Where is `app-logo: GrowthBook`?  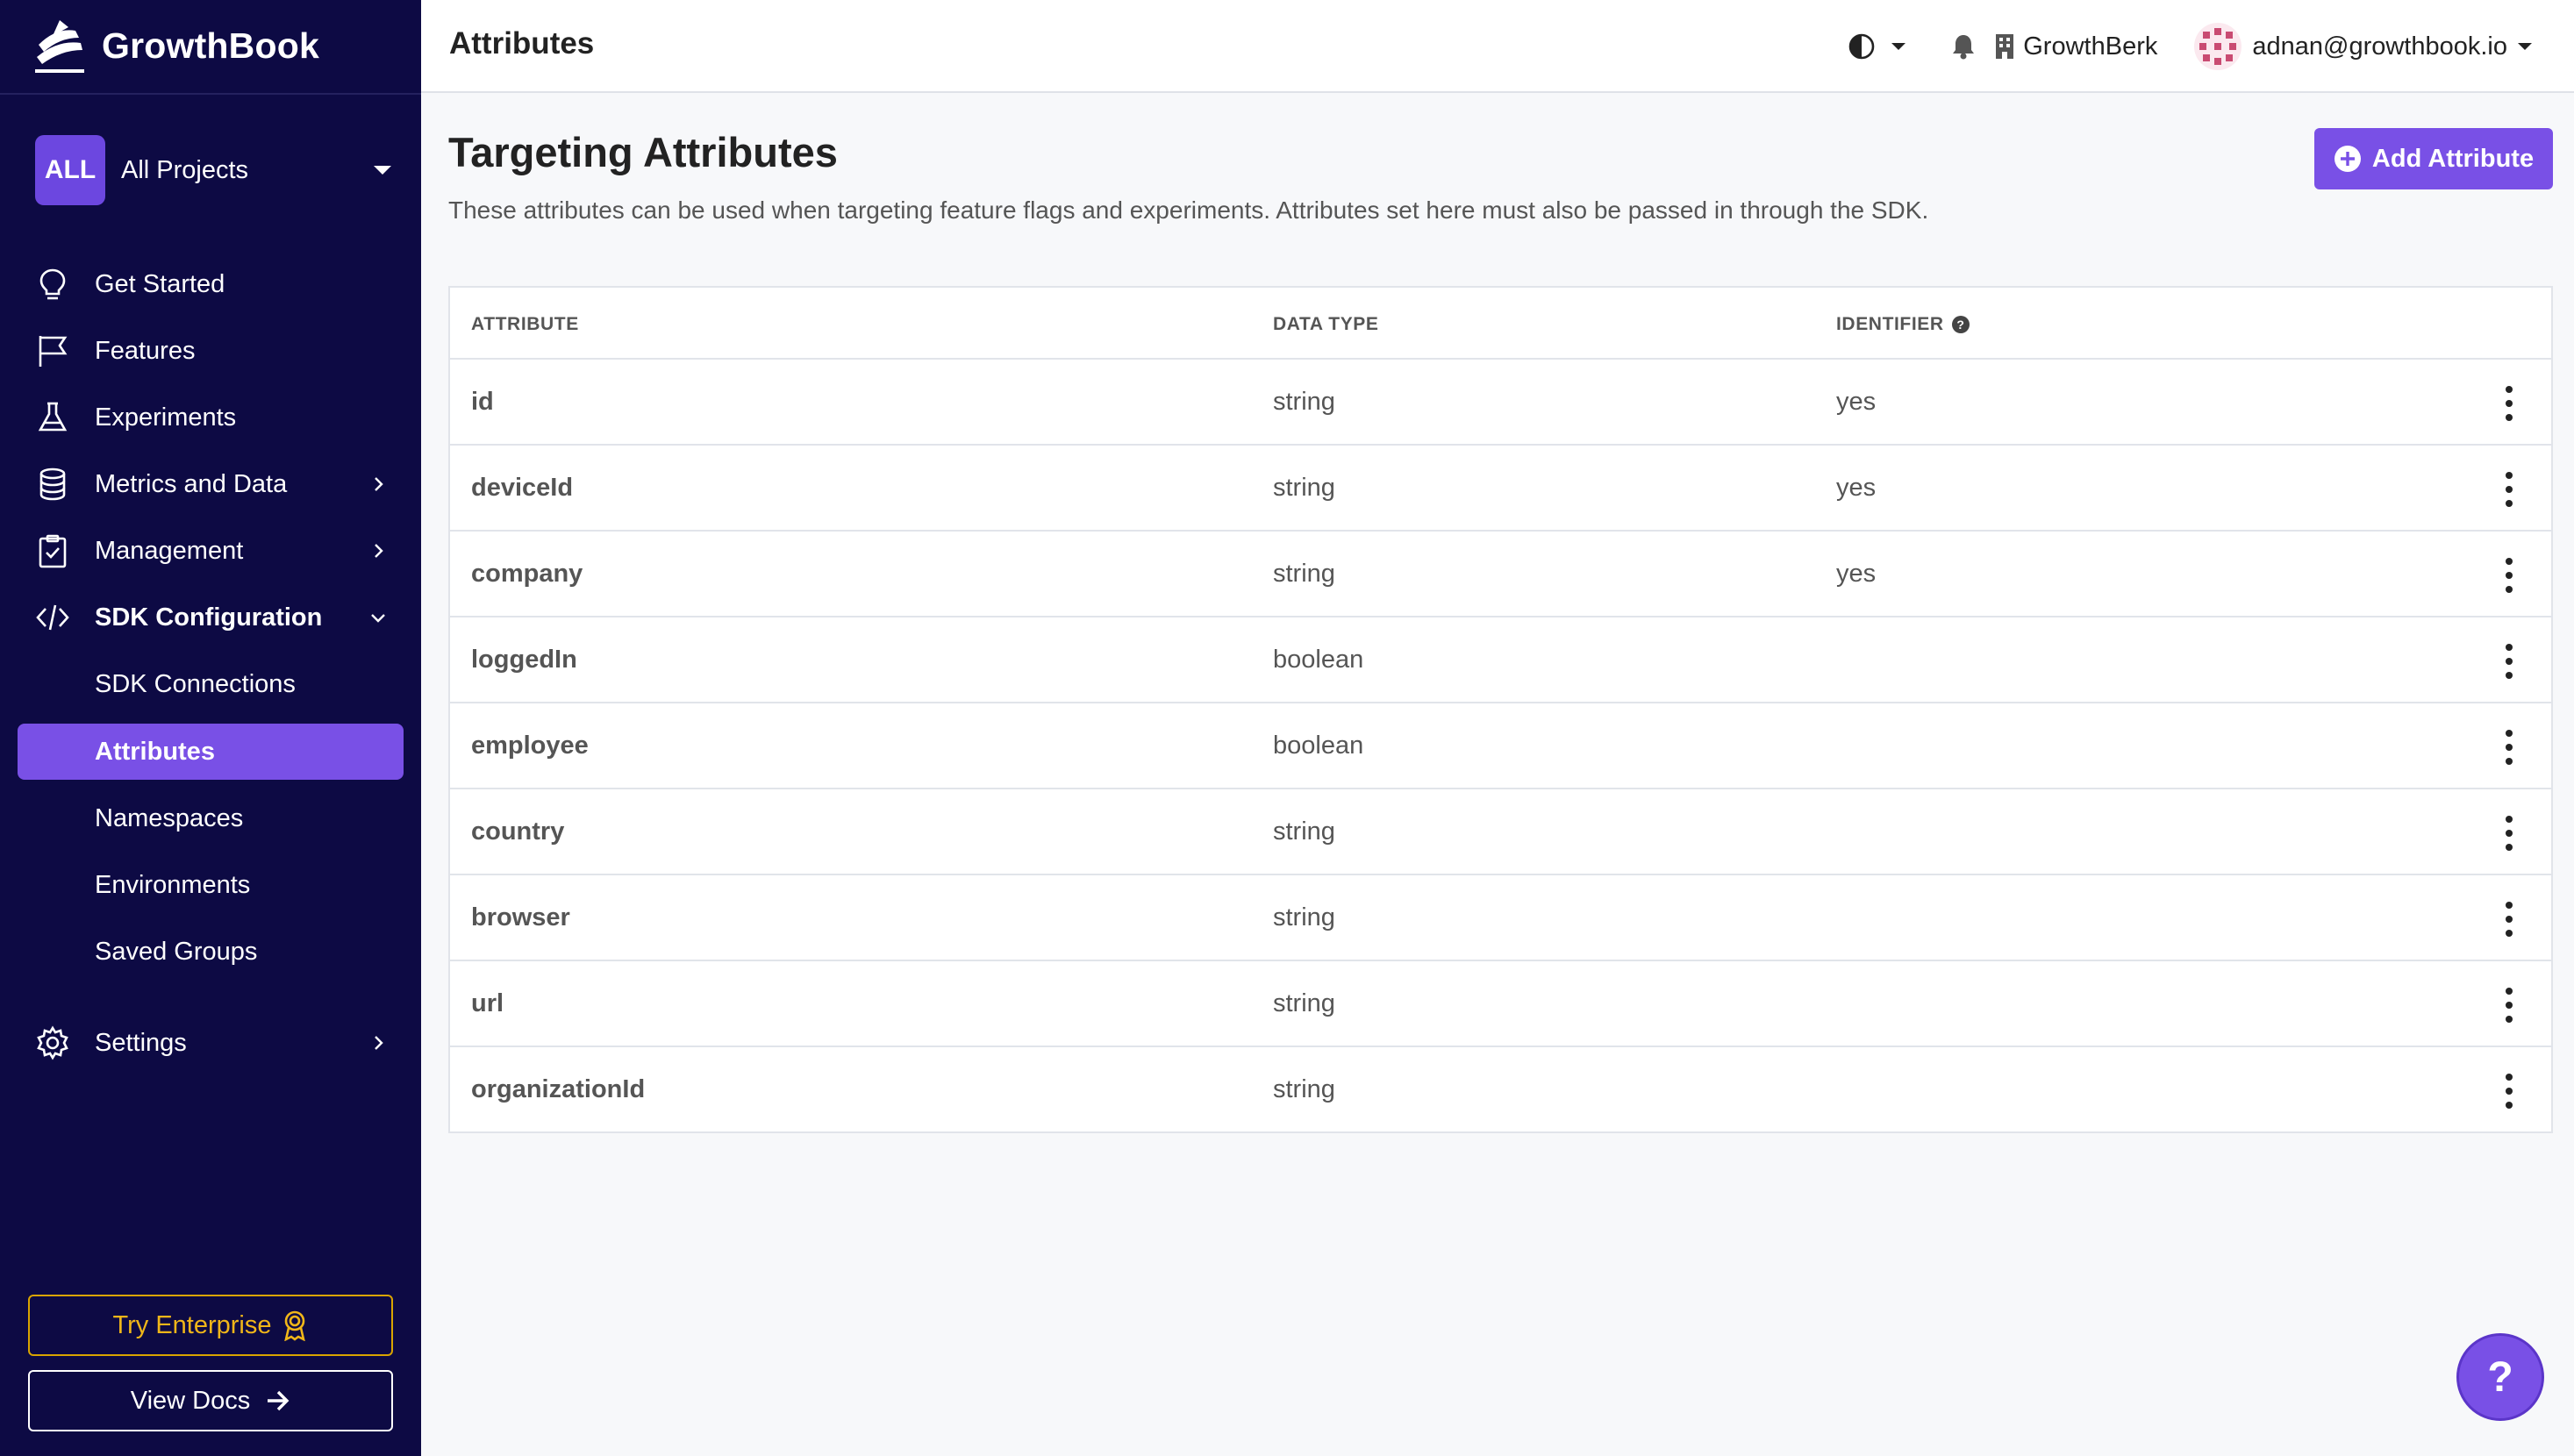
app-logo: GrowthBook is located at coordinates (176, 45).